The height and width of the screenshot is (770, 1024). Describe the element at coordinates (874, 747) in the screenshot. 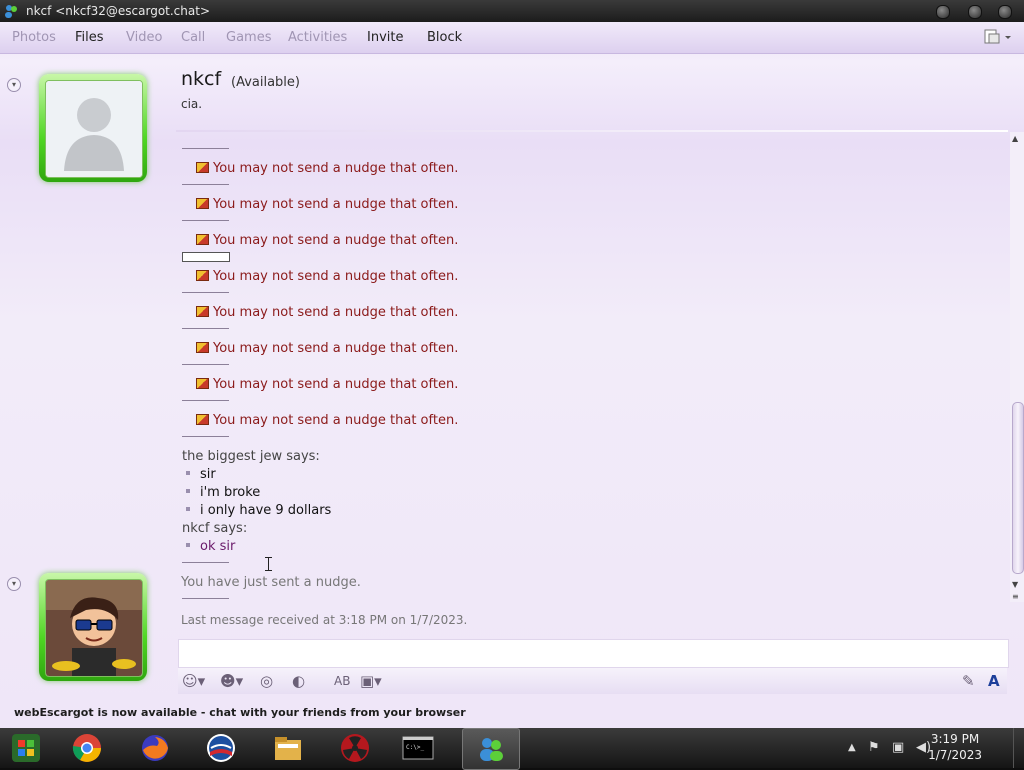

I see `action-center-flag-icon: ⚑` at that location.